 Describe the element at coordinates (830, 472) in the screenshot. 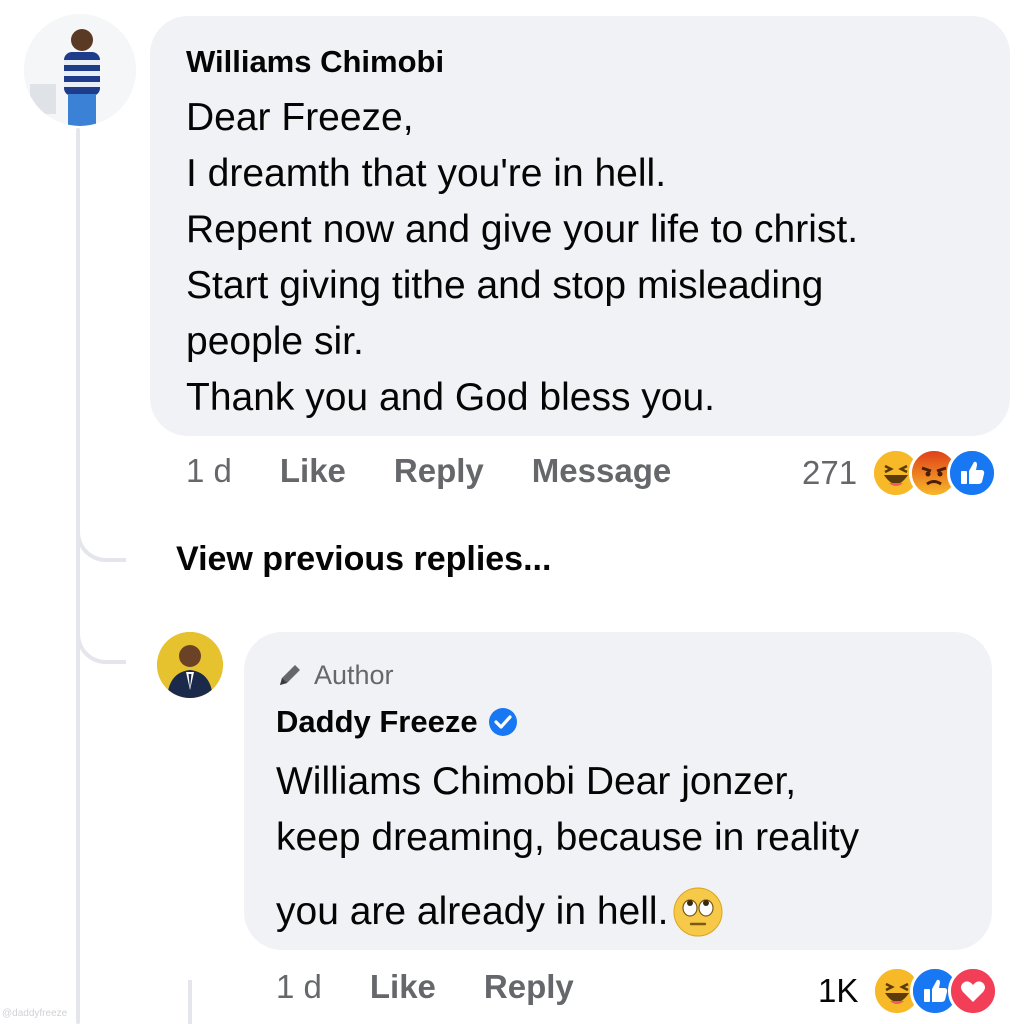

I see `reaction-count: 271` at that location.